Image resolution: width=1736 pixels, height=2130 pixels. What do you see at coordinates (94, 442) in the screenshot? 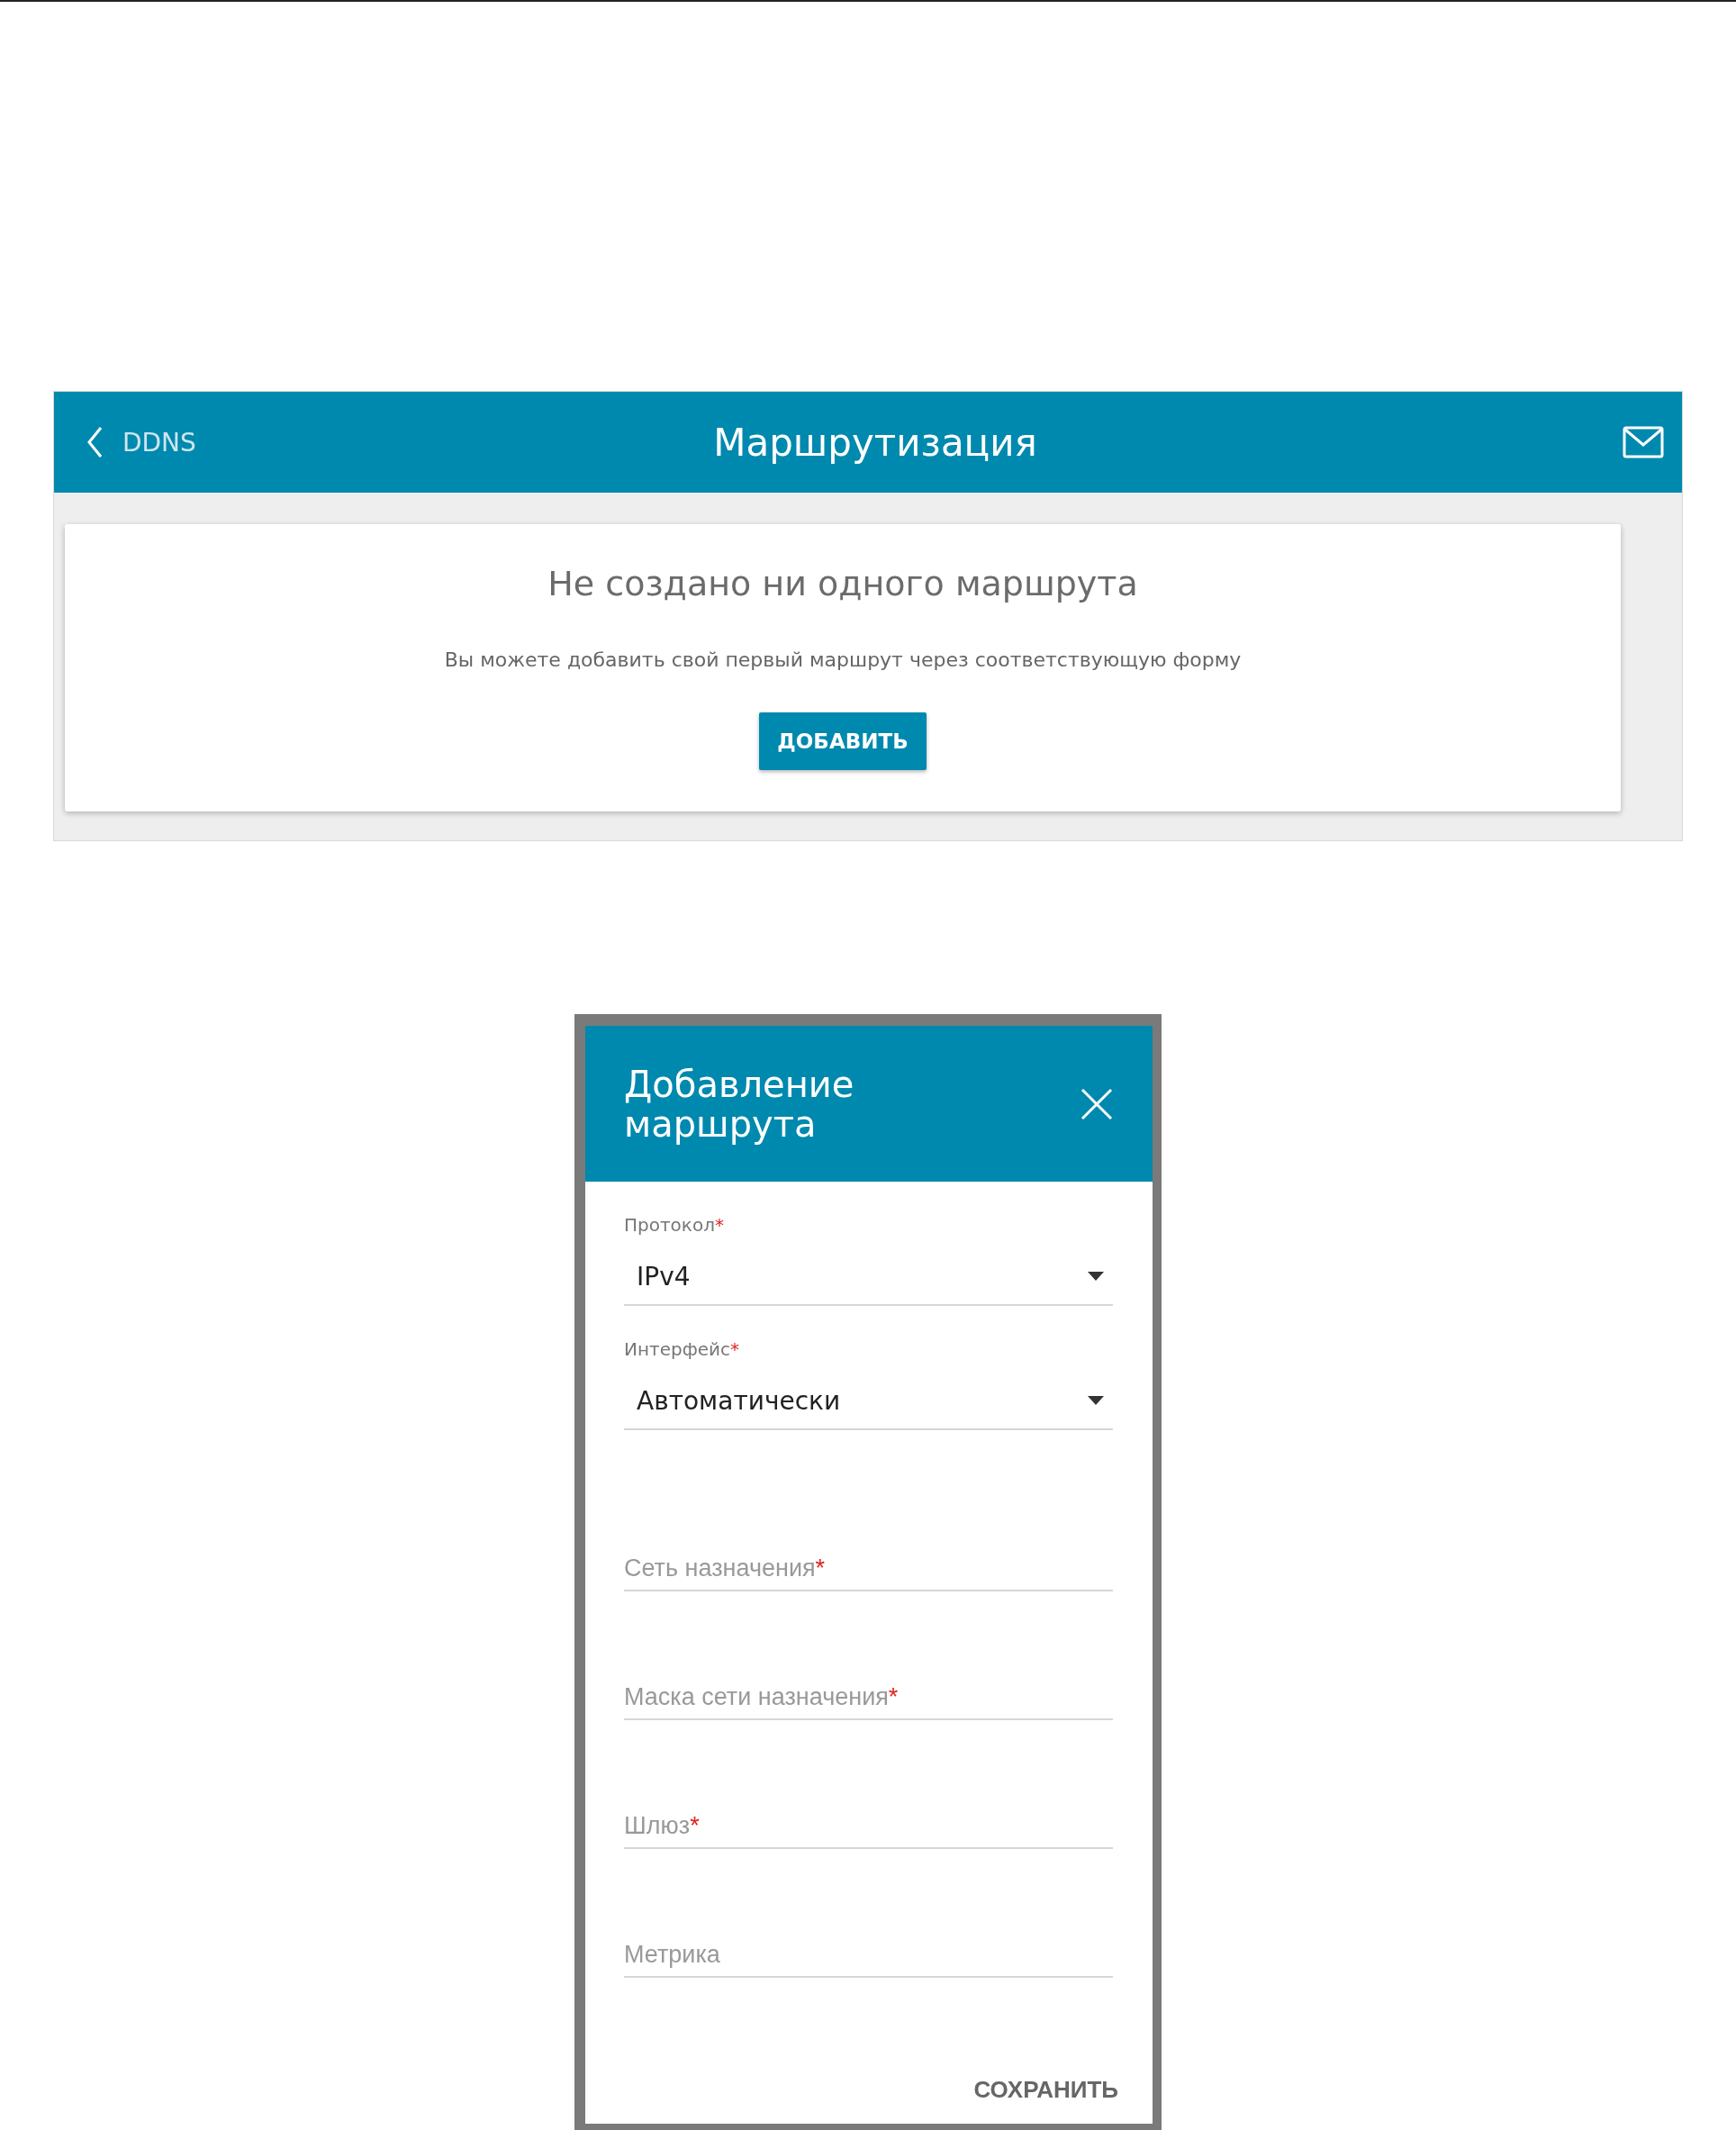
I see `chevron-left-icon` at bounding box center [94, 442].